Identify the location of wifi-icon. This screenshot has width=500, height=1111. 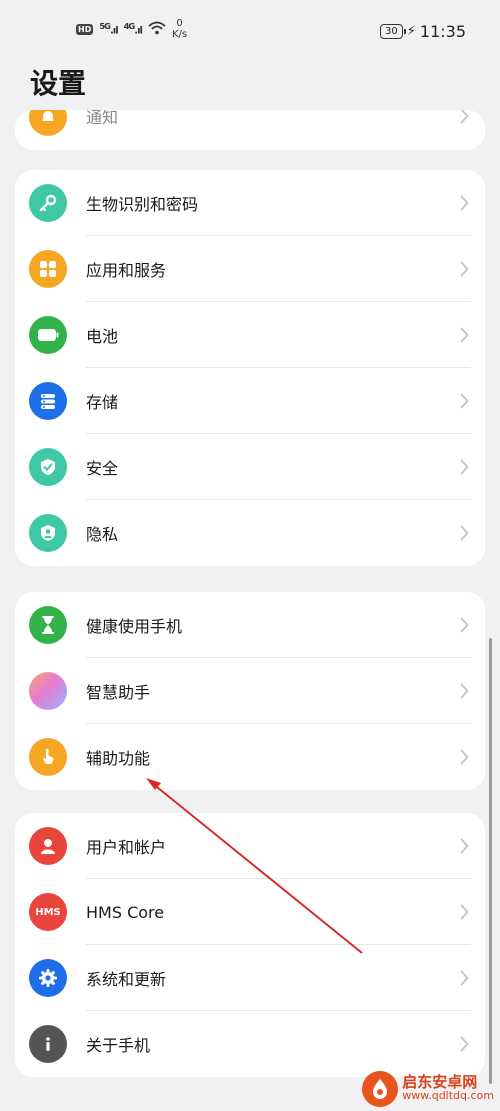
(157, 29).